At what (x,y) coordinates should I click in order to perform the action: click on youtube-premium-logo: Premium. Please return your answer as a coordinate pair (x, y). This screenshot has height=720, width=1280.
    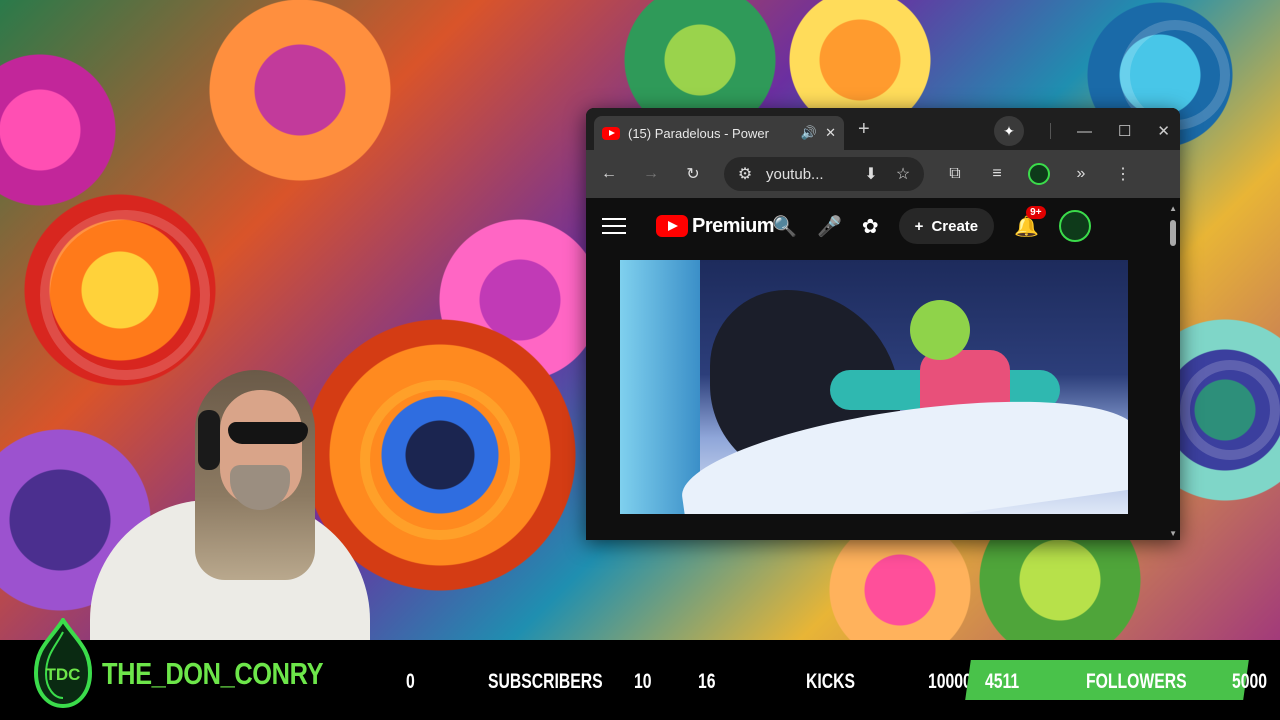
    Looking at the image, I should click on (715, 226).